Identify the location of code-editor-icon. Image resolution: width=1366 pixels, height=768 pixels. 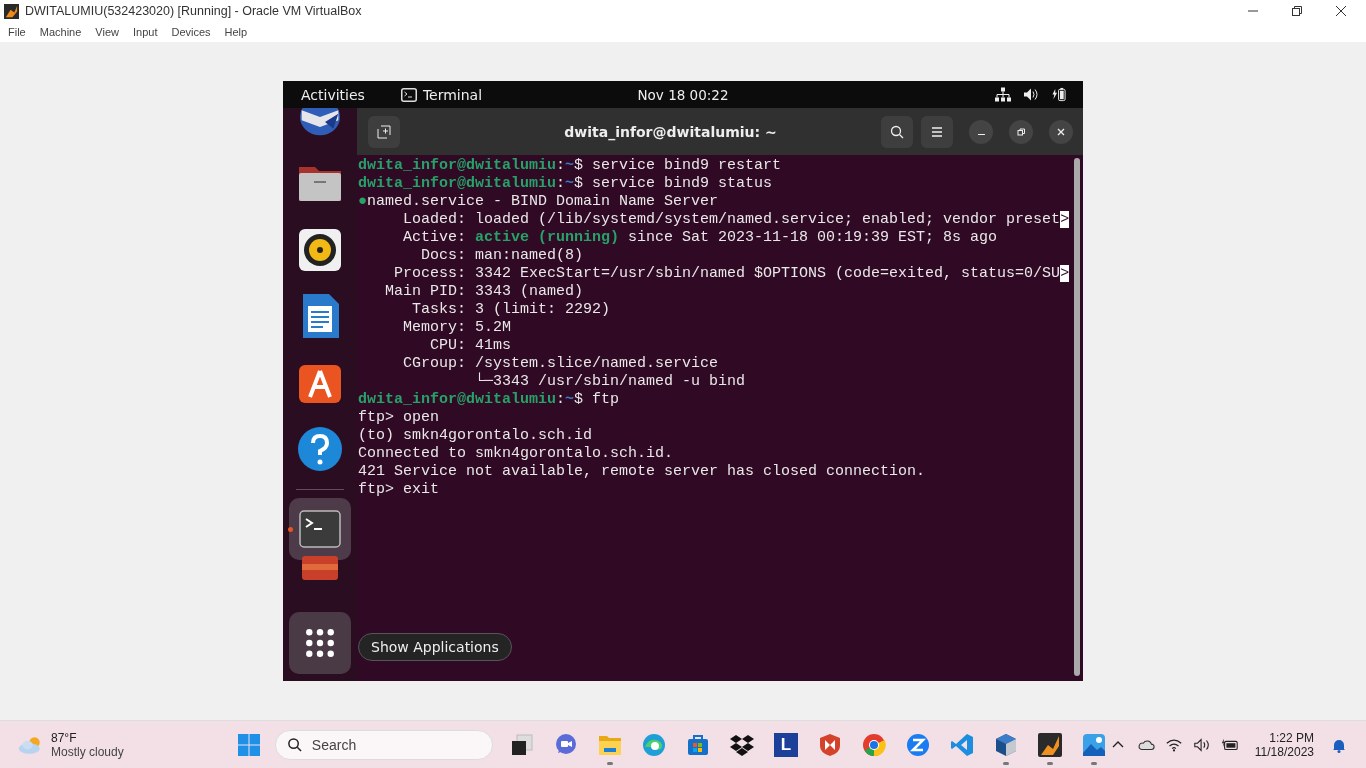
(961, 744).